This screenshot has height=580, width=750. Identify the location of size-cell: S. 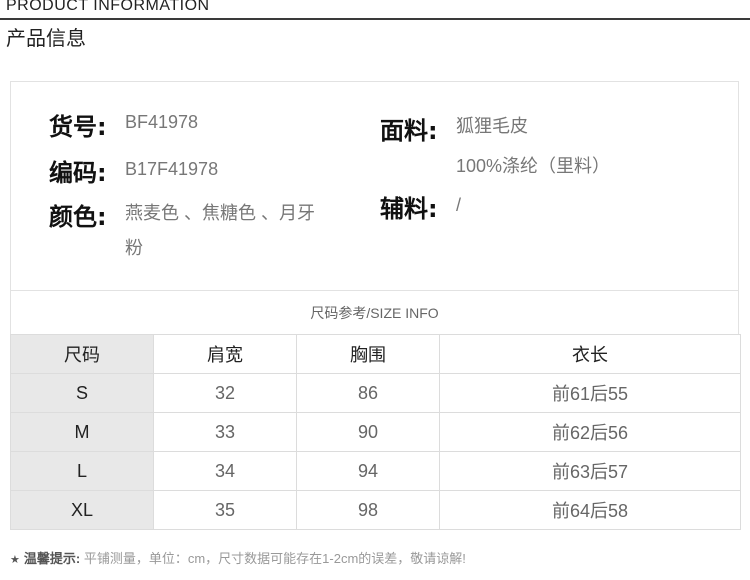
(82, 393).